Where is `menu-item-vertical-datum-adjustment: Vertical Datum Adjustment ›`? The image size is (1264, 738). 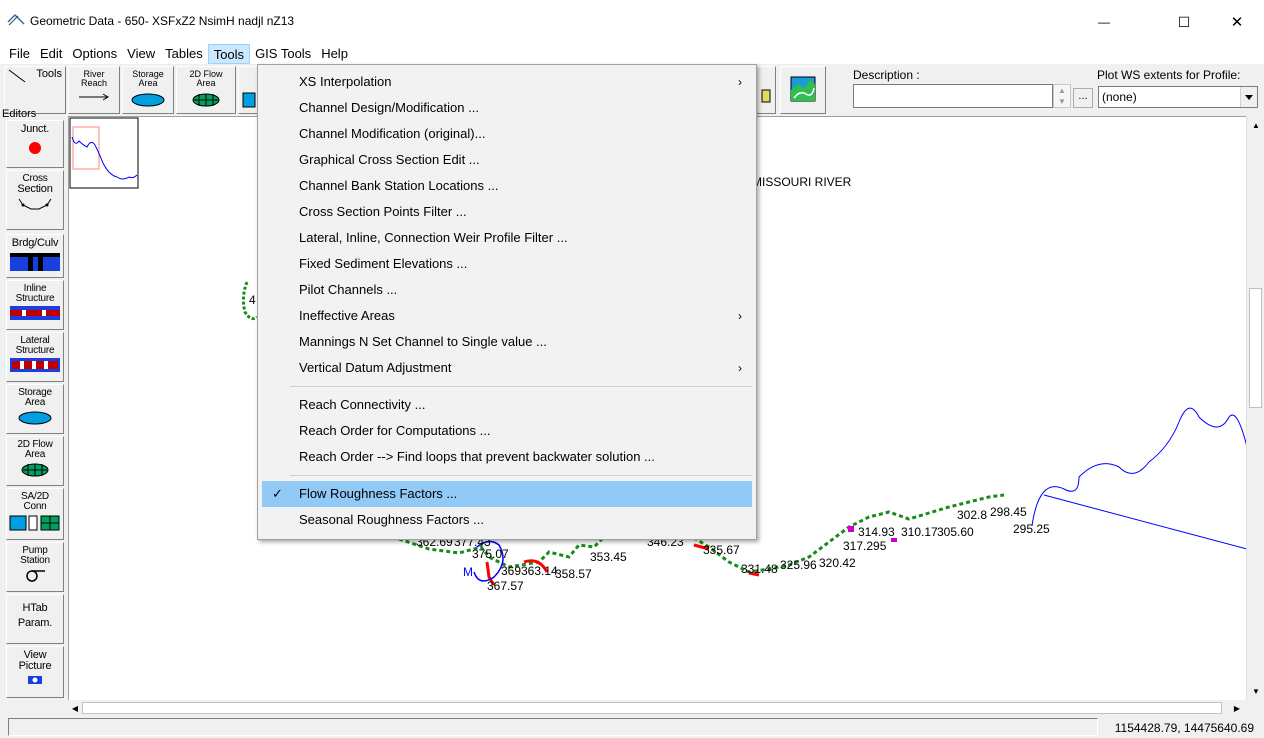
menu-item-vertical-datum-adjustment: Vertical Datum Adjustment › is located at coordinates (507, 368).